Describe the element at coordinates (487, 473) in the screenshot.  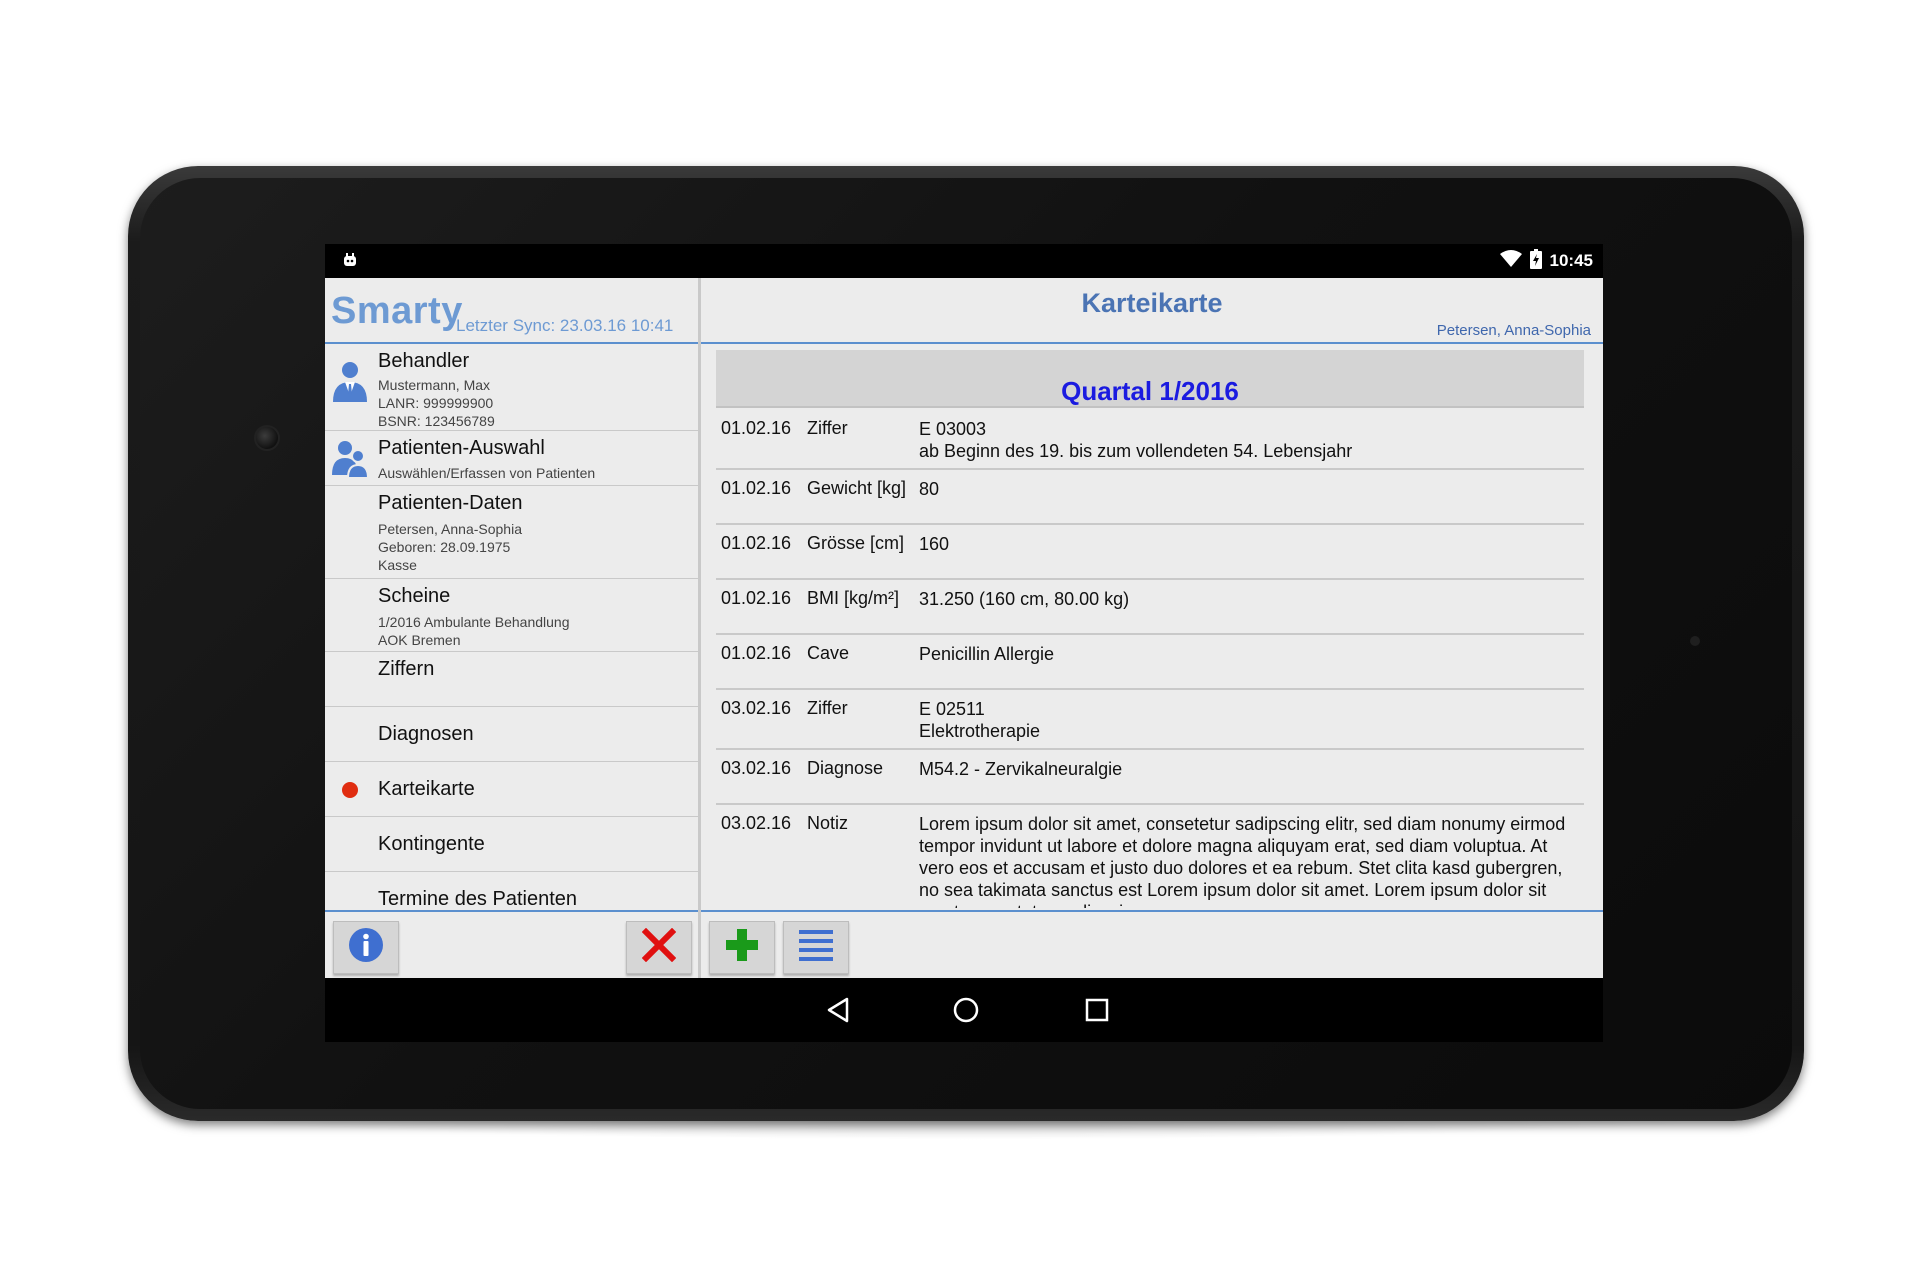
I see `nav-item-subtitle: Auswählen/Erfassen von Patienten` at that location.